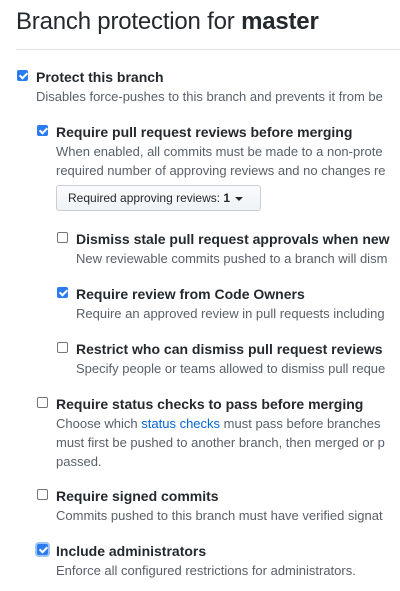 This screenshot has width=400, height=591. Describe the element at coordinates (239, 198) in the screenshot. I see `caret-down-icon` at that location.